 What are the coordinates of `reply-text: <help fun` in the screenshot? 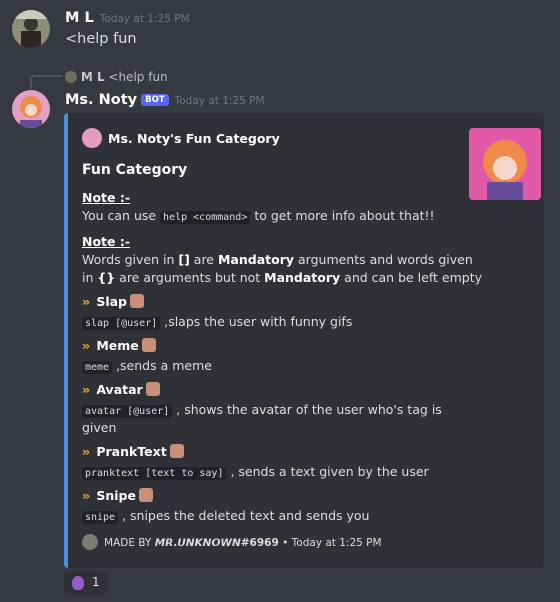 It's located at (138, 77).